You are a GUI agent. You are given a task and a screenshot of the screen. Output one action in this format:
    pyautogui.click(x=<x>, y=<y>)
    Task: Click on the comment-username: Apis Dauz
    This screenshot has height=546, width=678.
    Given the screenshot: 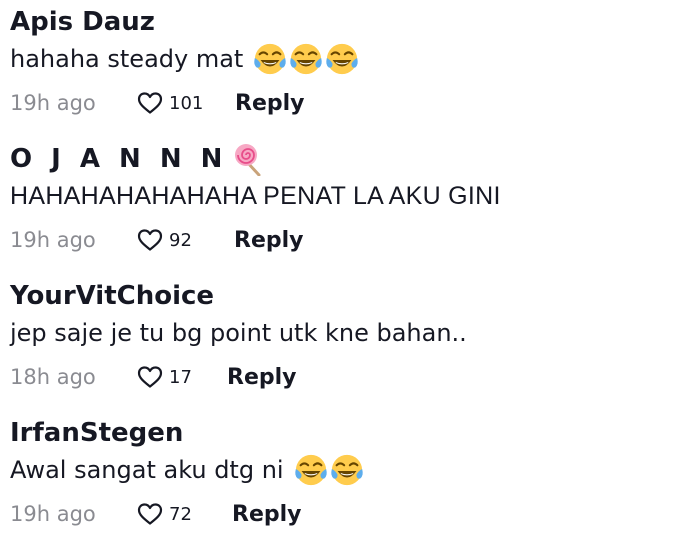 What is the action you would take?
    pyautogui.click(x=340, y=22)
    